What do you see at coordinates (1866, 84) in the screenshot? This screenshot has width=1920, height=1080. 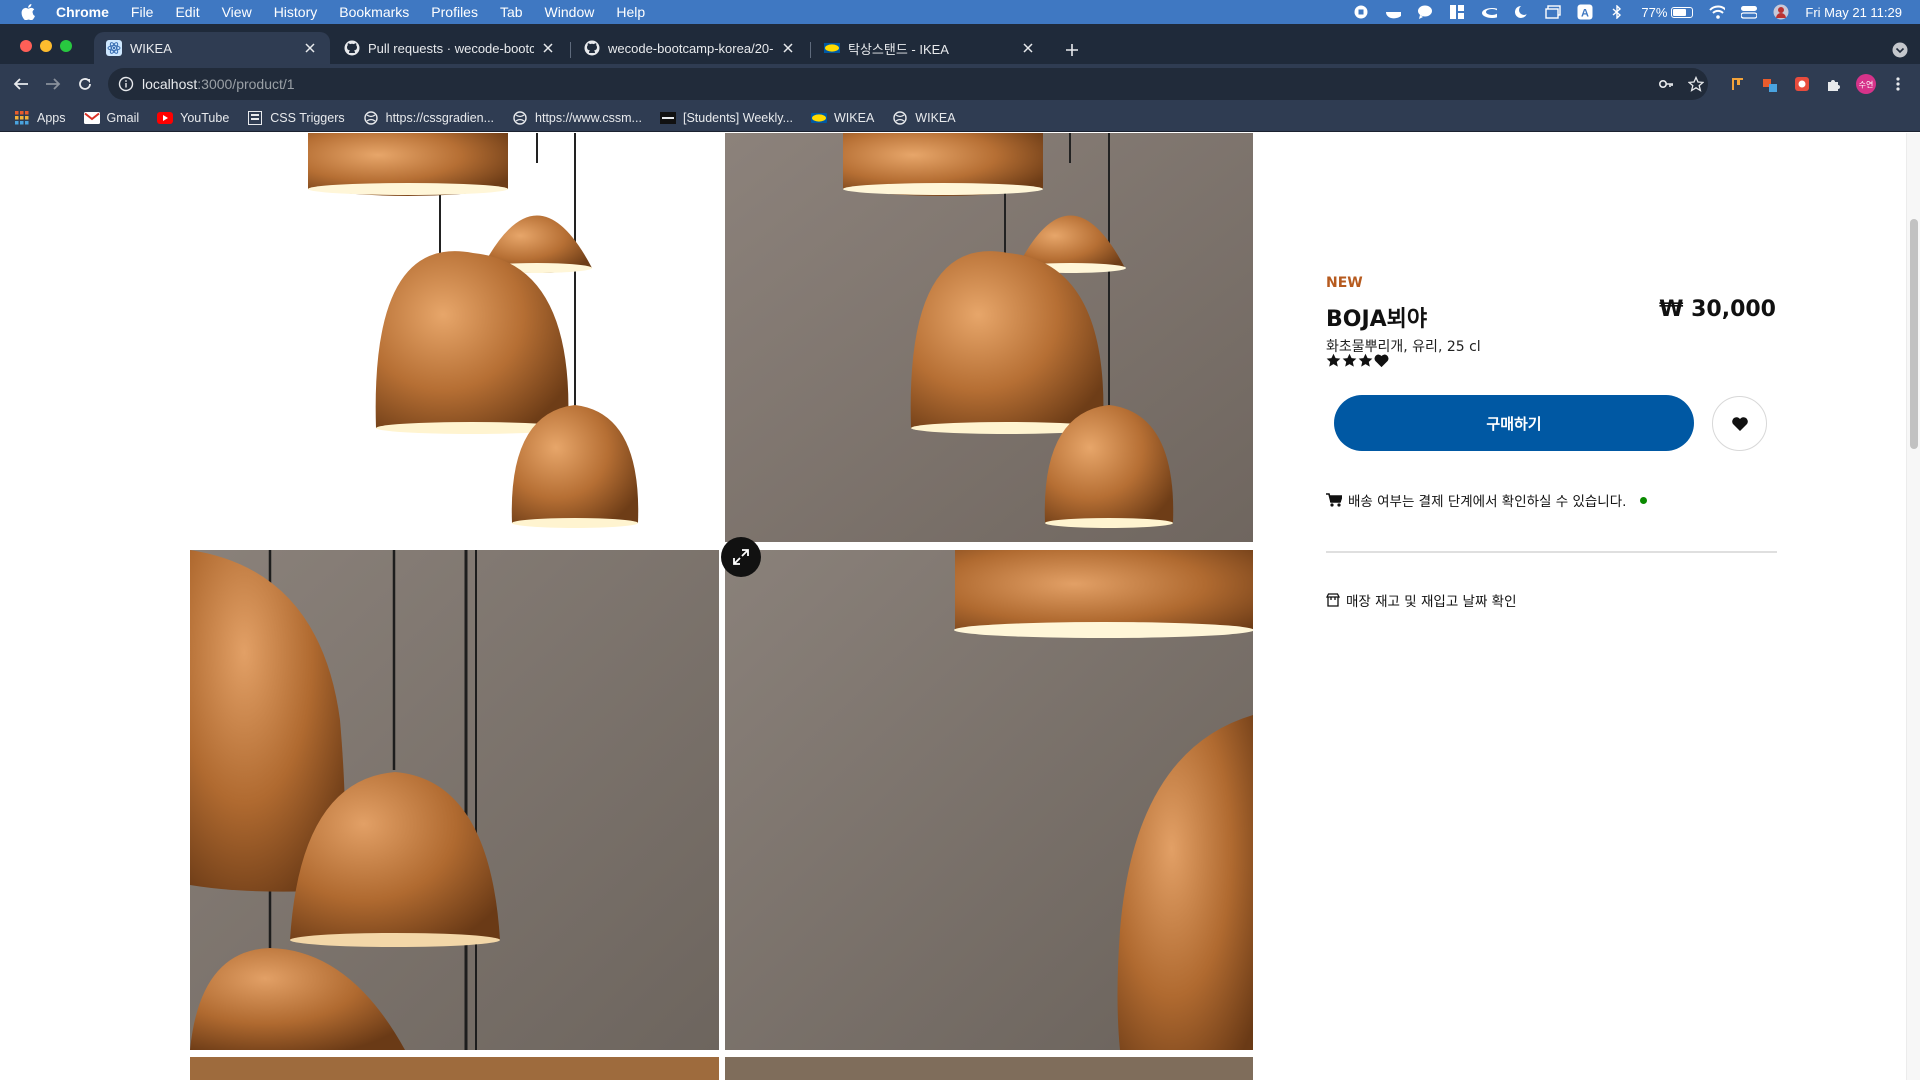 I see `profile-avatar-icon: 수연` at bounding box center [1866, 84].